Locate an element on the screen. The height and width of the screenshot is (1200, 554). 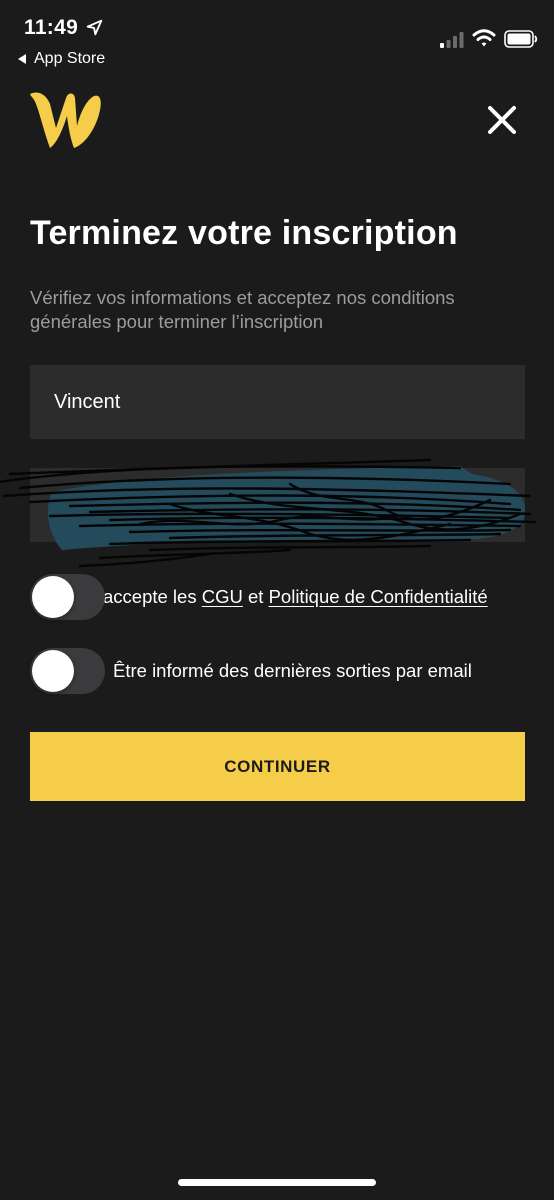
home-indicator is located at coordinates (277, 1182).